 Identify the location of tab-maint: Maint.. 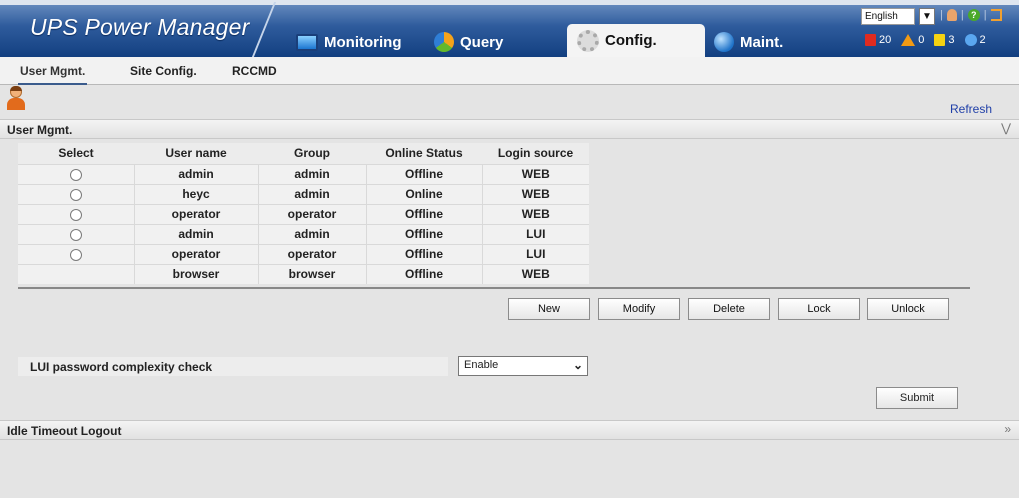
(748, 42).